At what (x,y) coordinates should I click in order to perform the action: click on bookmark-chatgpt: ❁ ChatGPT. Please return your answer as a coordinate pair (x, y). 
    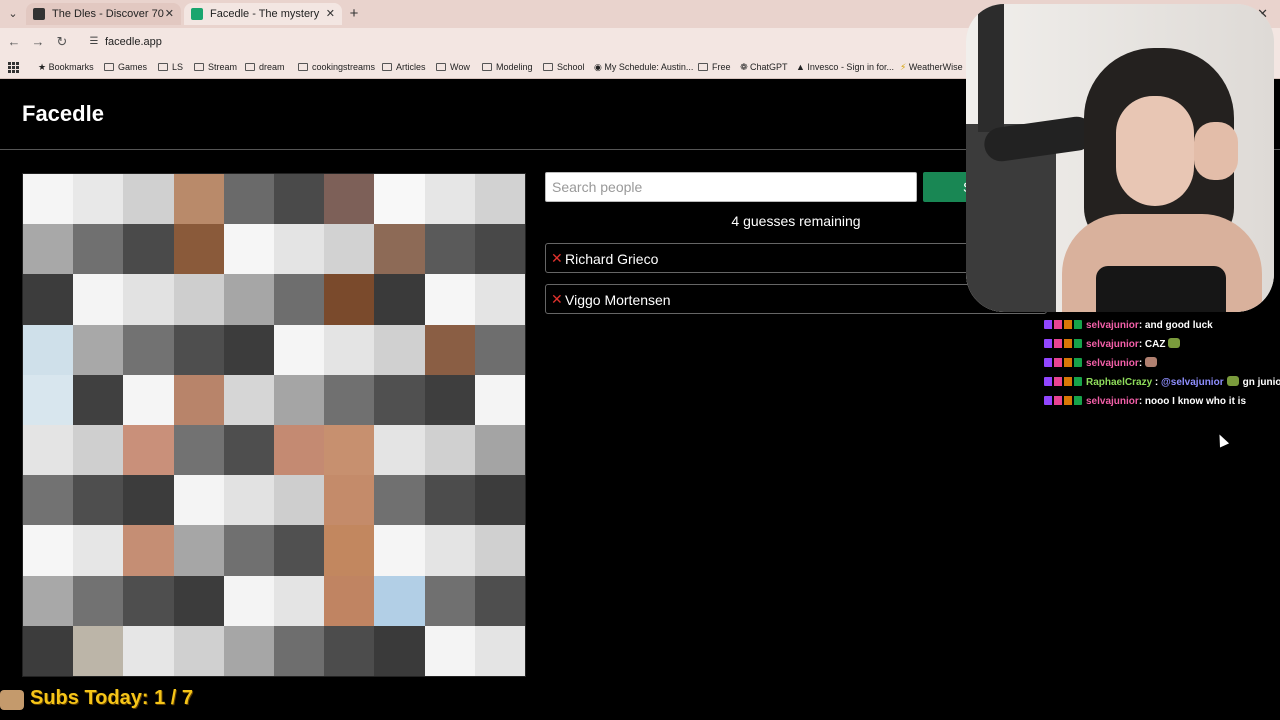
    Looking at the image, I should click on (764, 67).